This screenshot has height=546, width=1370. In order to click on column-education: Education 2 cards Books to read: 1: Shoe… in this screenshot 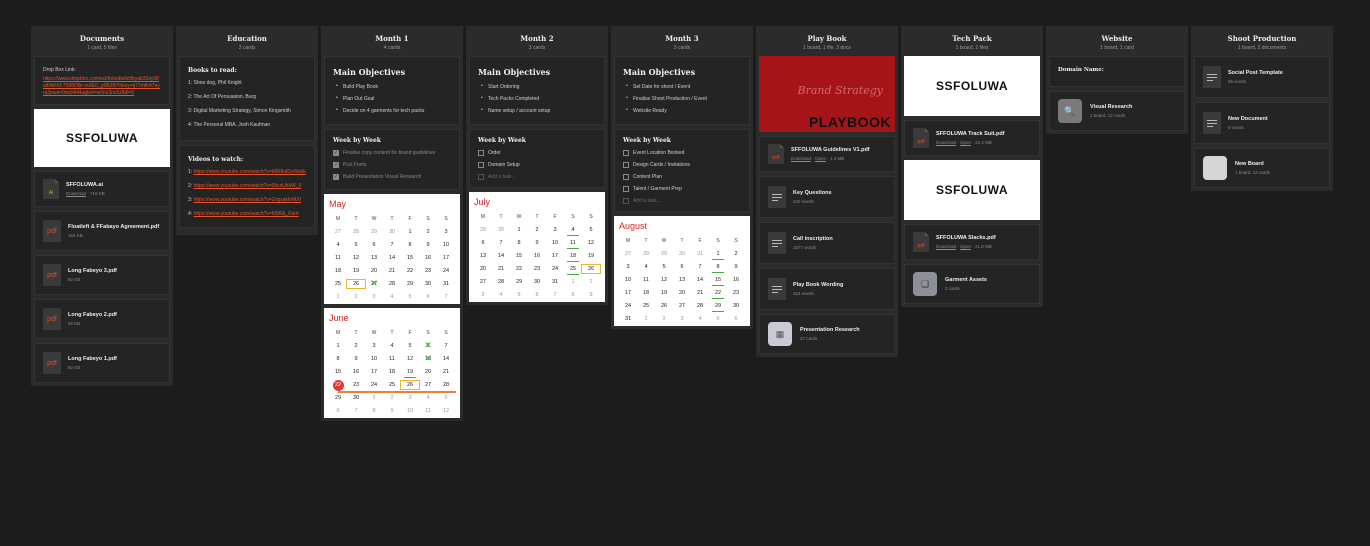, I will do `click(247, 130)`.